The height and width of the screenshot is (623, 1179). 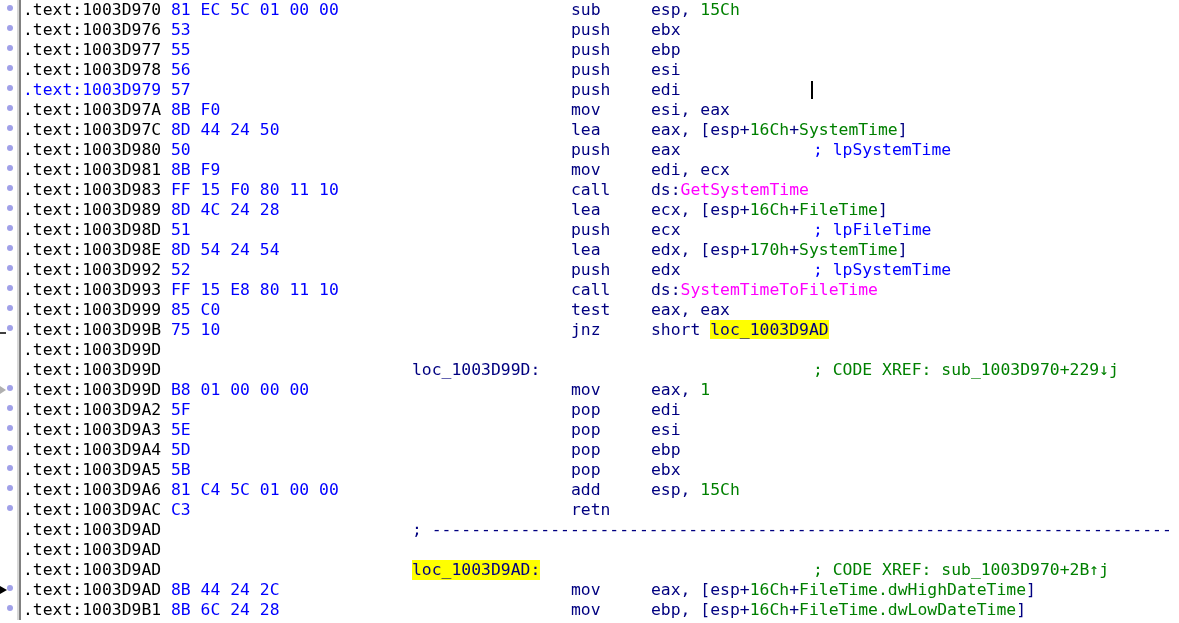 I want to click on address-text: .text:1003D99D, so click(x=92, y=370).